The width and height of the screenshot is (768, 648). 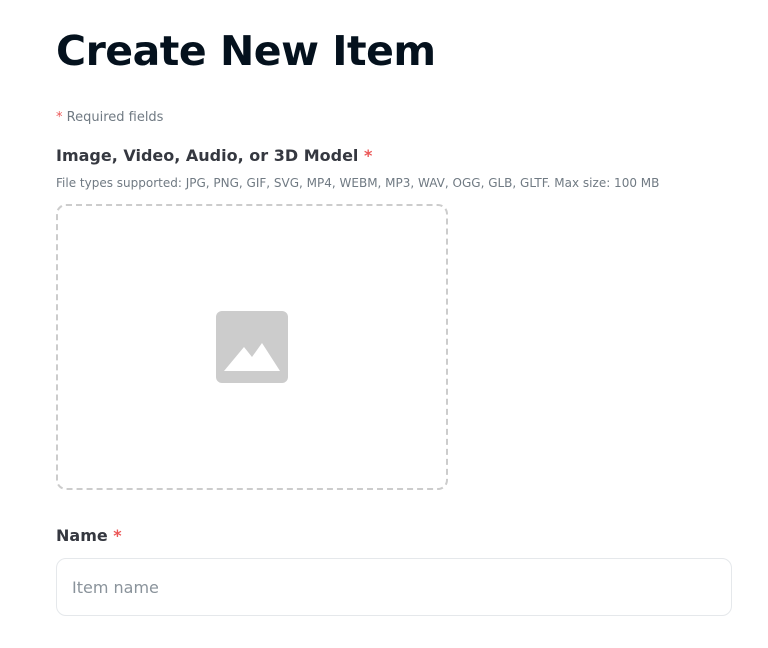 I want to click on required-fields-note: * Required fields, so click(x=109, y=118).